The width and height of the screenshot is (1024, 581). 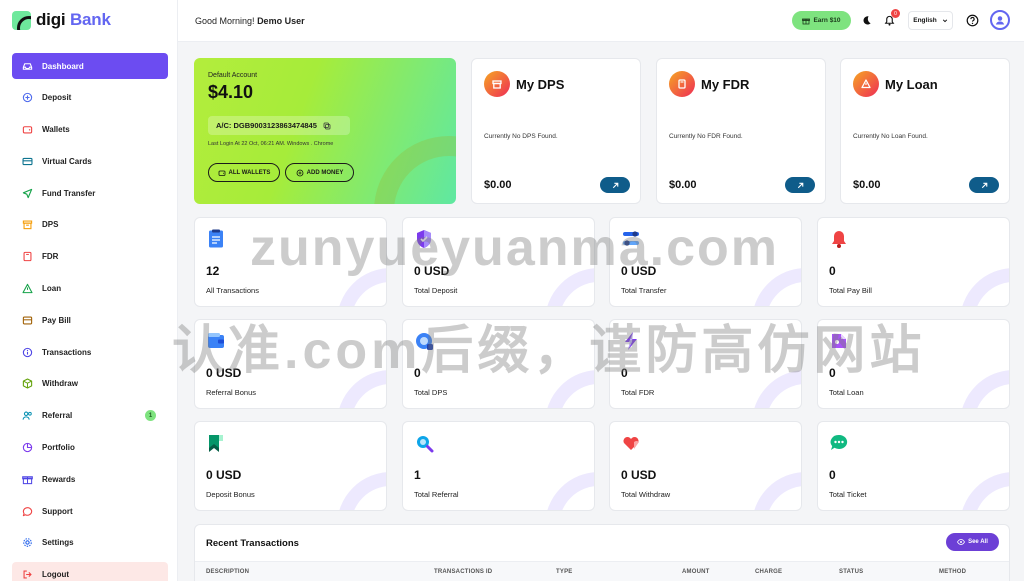 I want to click on sidebar-item-label: Wallets, so click(x=56, y=130).